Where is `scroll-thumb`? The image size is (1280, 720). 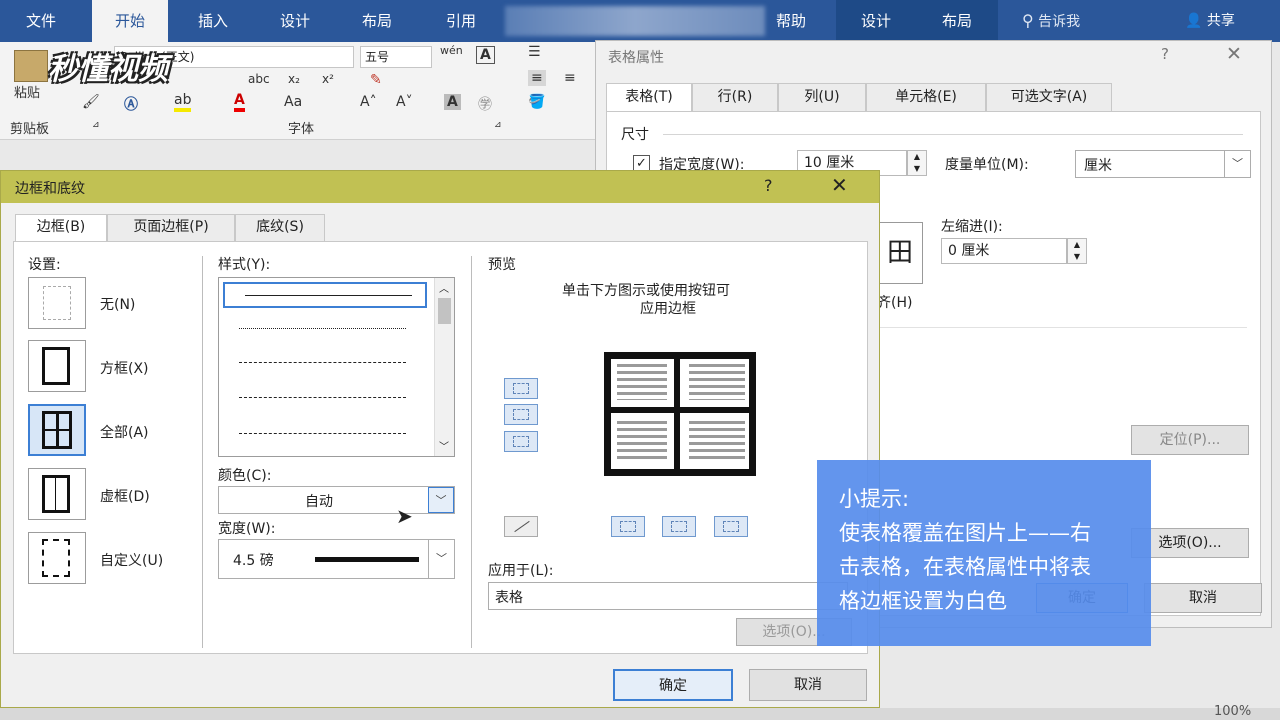 scroll-thumb is located at coordinates (444, 311).